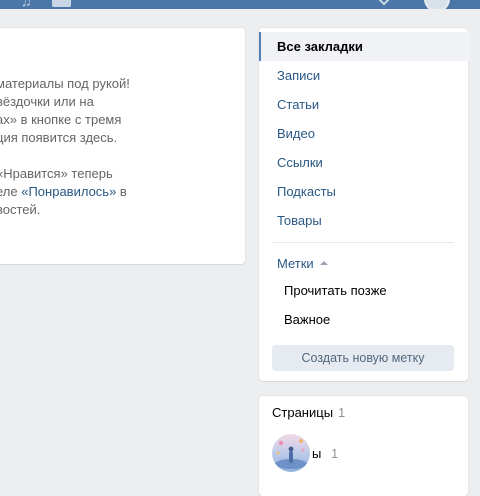 This screenshot has height=496, width=480. I want to click on pages-title: Страницы 1, so click(308, 413).